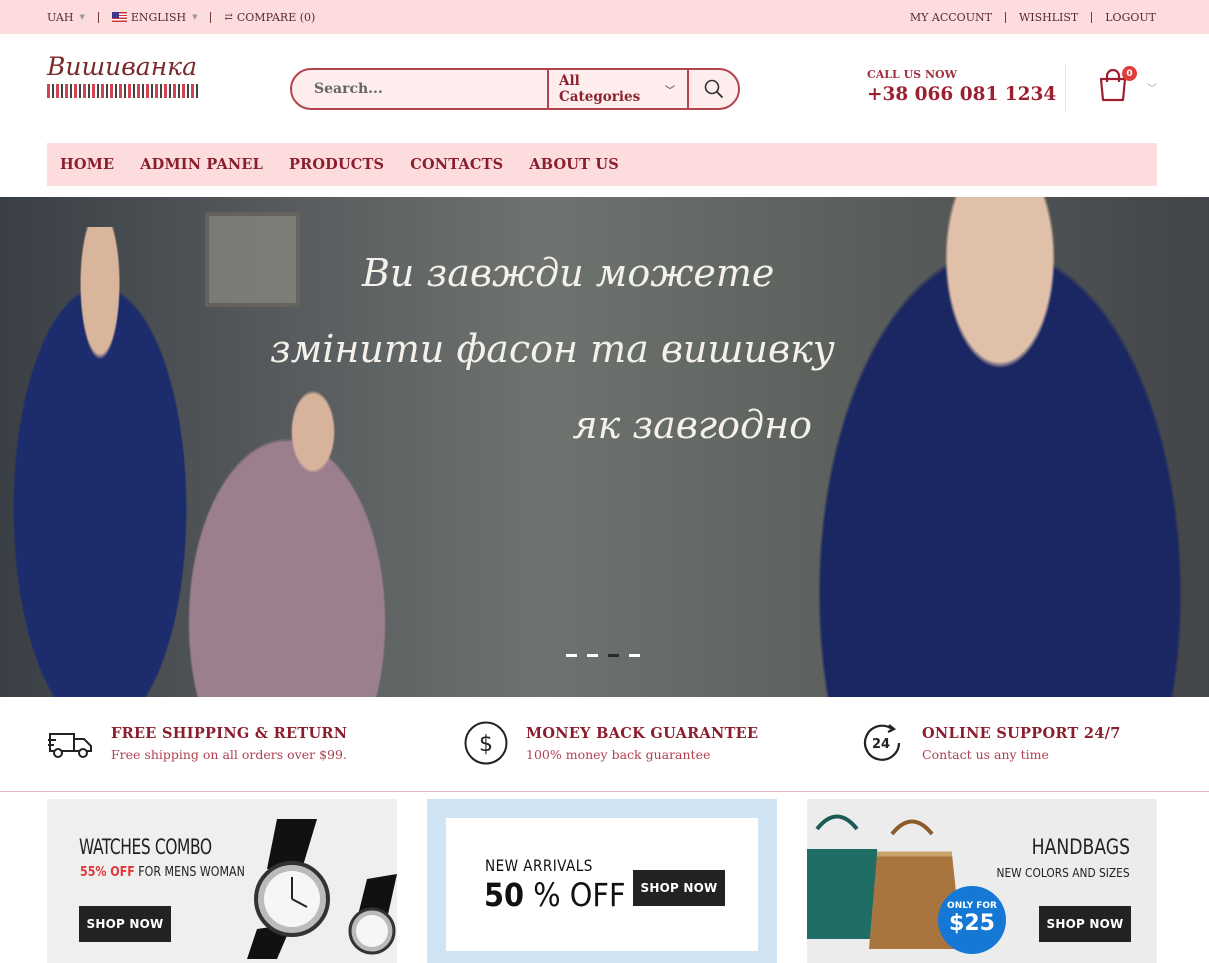 The height and width of the screenshot is (963, 1209). I want to click on feature-subtitle: 100% money back guarantee, so click(618, 754).